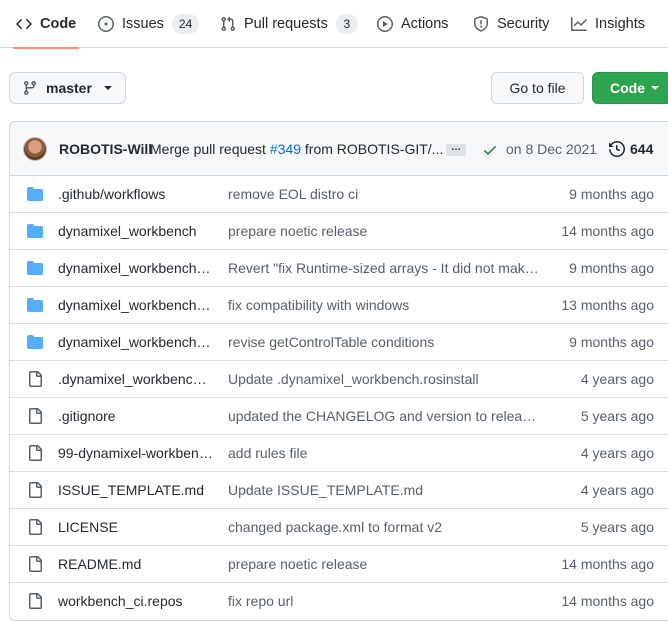 This screenshot has height=627, width=668. Describe the element at coordinates (384, 453) in the screenshot. I see `commit-message-link: add rules file` at that location.